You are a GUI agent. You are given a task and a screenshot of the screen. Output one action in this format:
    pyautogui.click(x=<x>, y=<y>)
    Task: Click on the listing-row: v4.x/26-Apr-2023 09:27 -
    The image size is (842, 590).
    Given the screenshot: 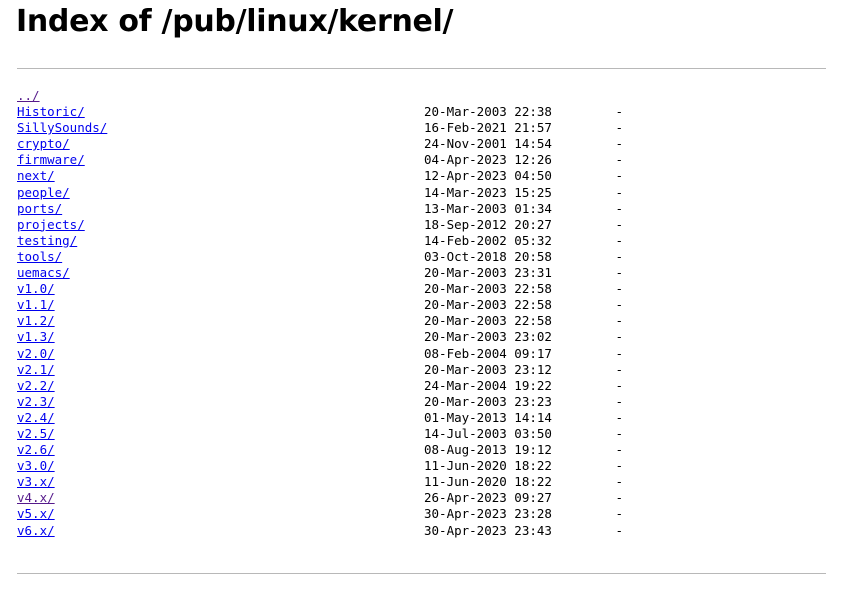 What is the action you would take?
    pyautogui.click(x=320, y=498)
    